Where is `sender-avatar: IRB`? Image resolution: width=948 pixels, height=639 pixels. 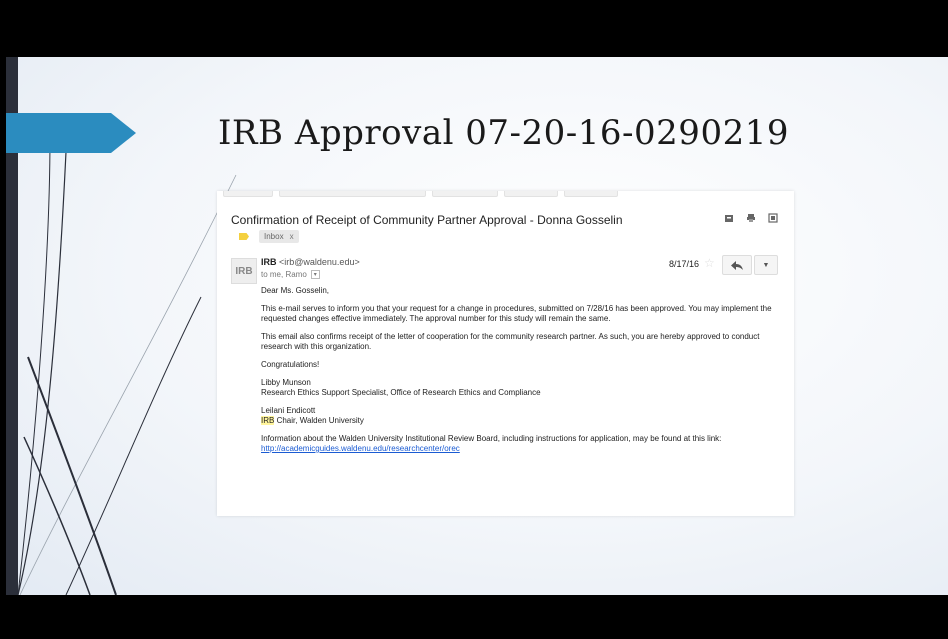 sender-avatar: IRB is located at coordinates (244, 271).